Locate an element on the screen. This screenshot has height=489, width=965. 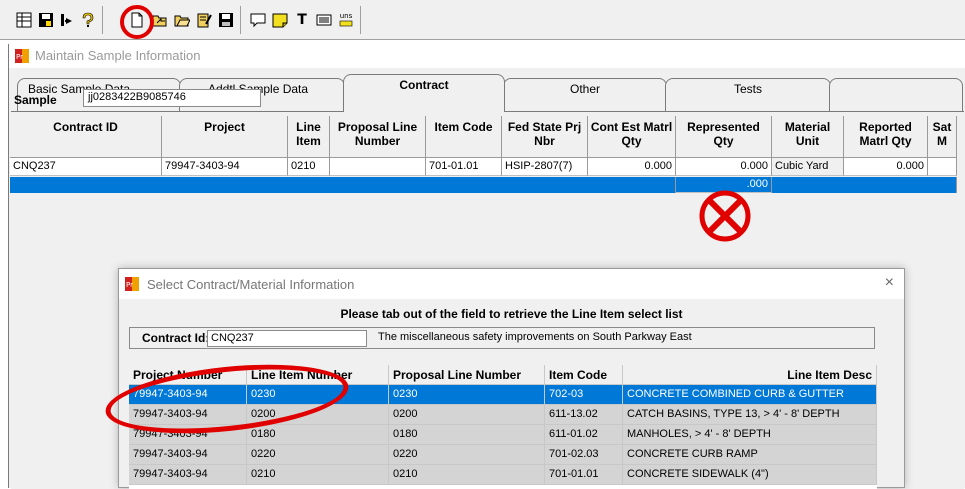
close-icon: × is located at coordinates (889, 283).